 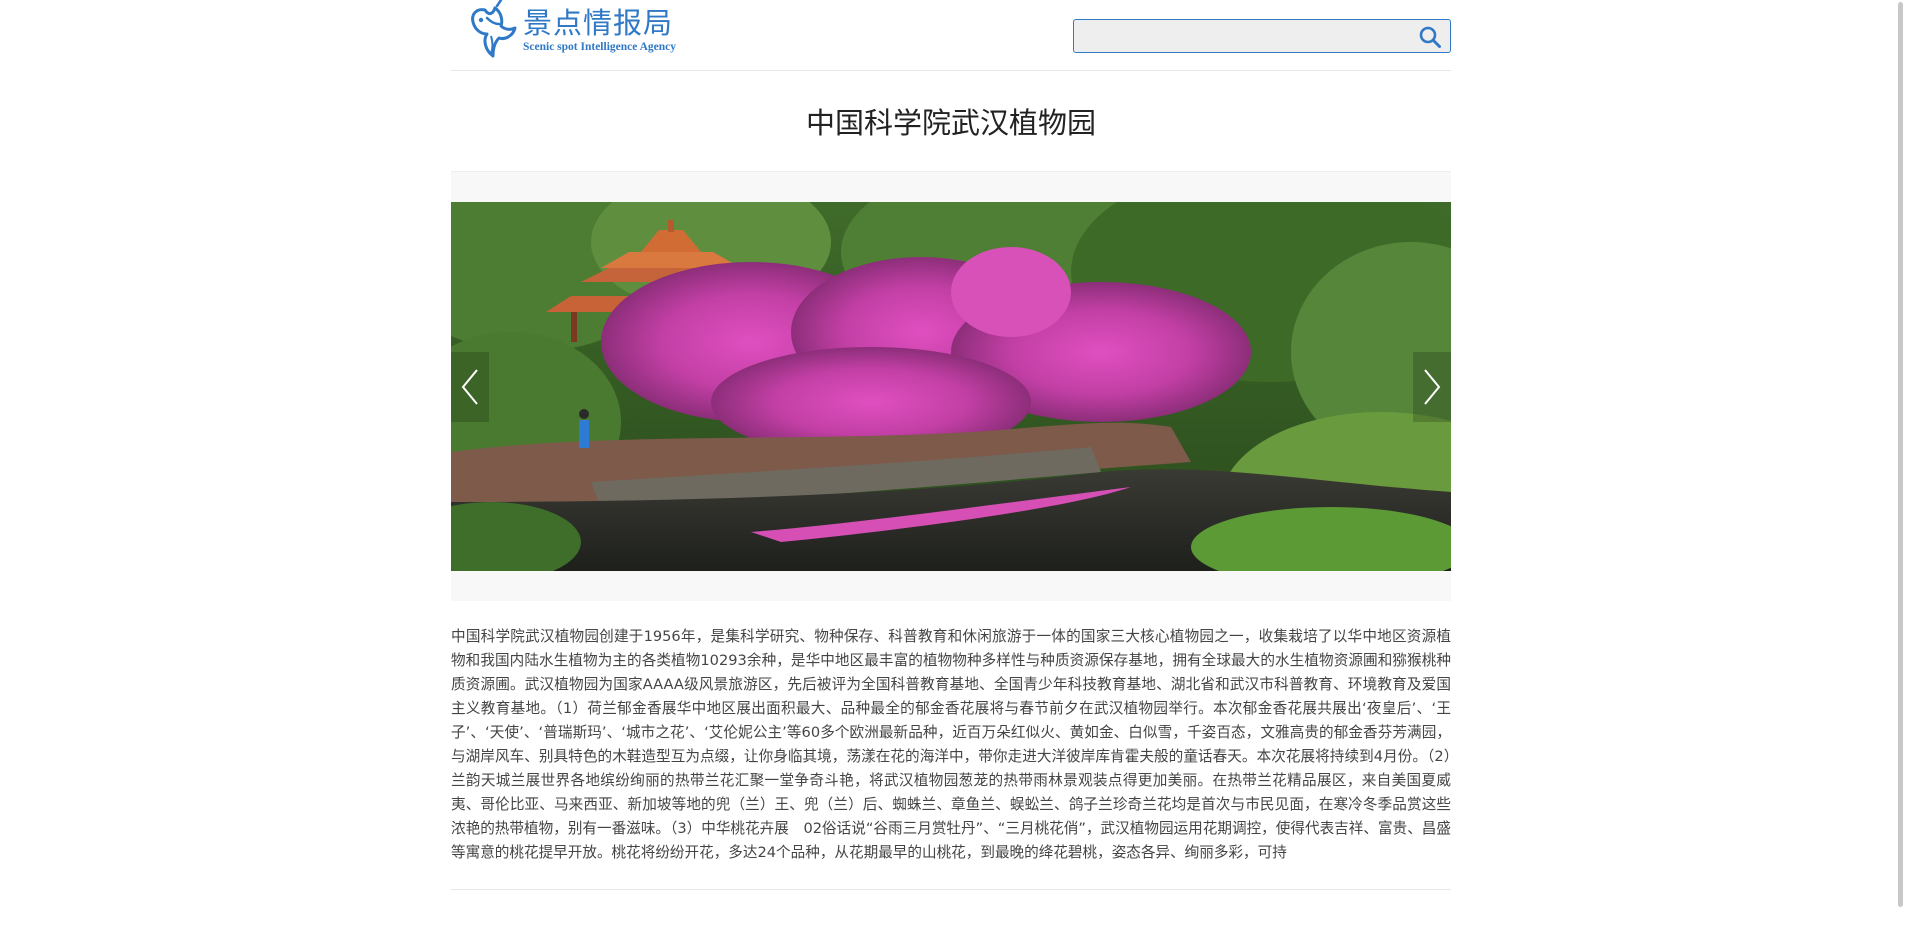 I want to click on title-area: 中国科学院武汉植物园, so click(x=951, y=121).